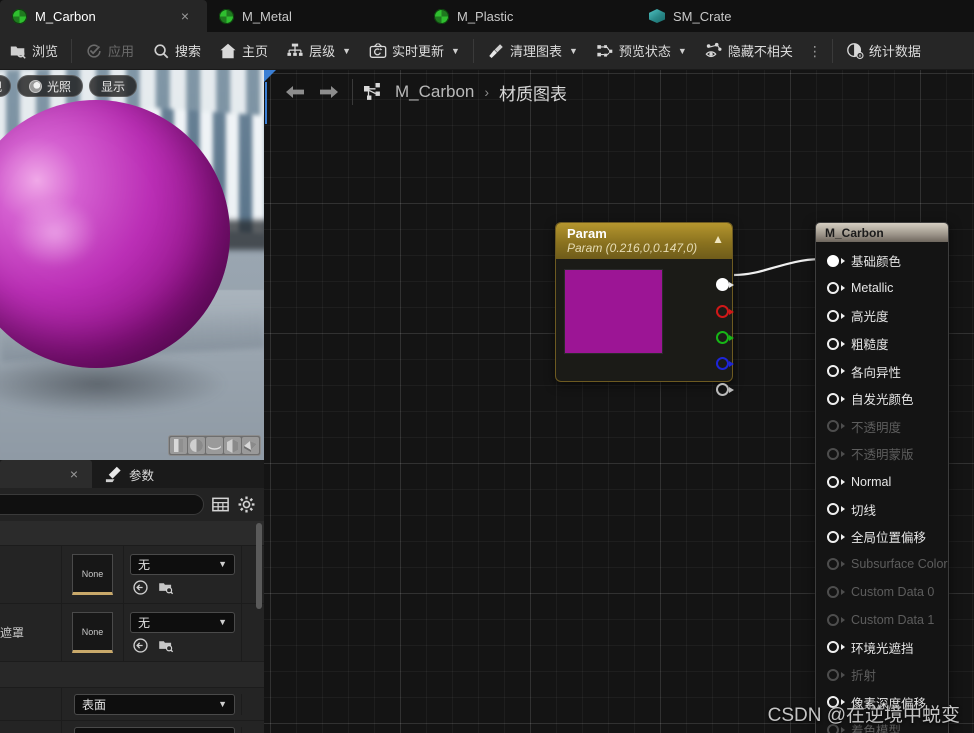 The width and height of the screenshot is (974, 733). Describe the element at coordinates (613, 311) in the screenshot. I see `param-color-swatch` at that location.